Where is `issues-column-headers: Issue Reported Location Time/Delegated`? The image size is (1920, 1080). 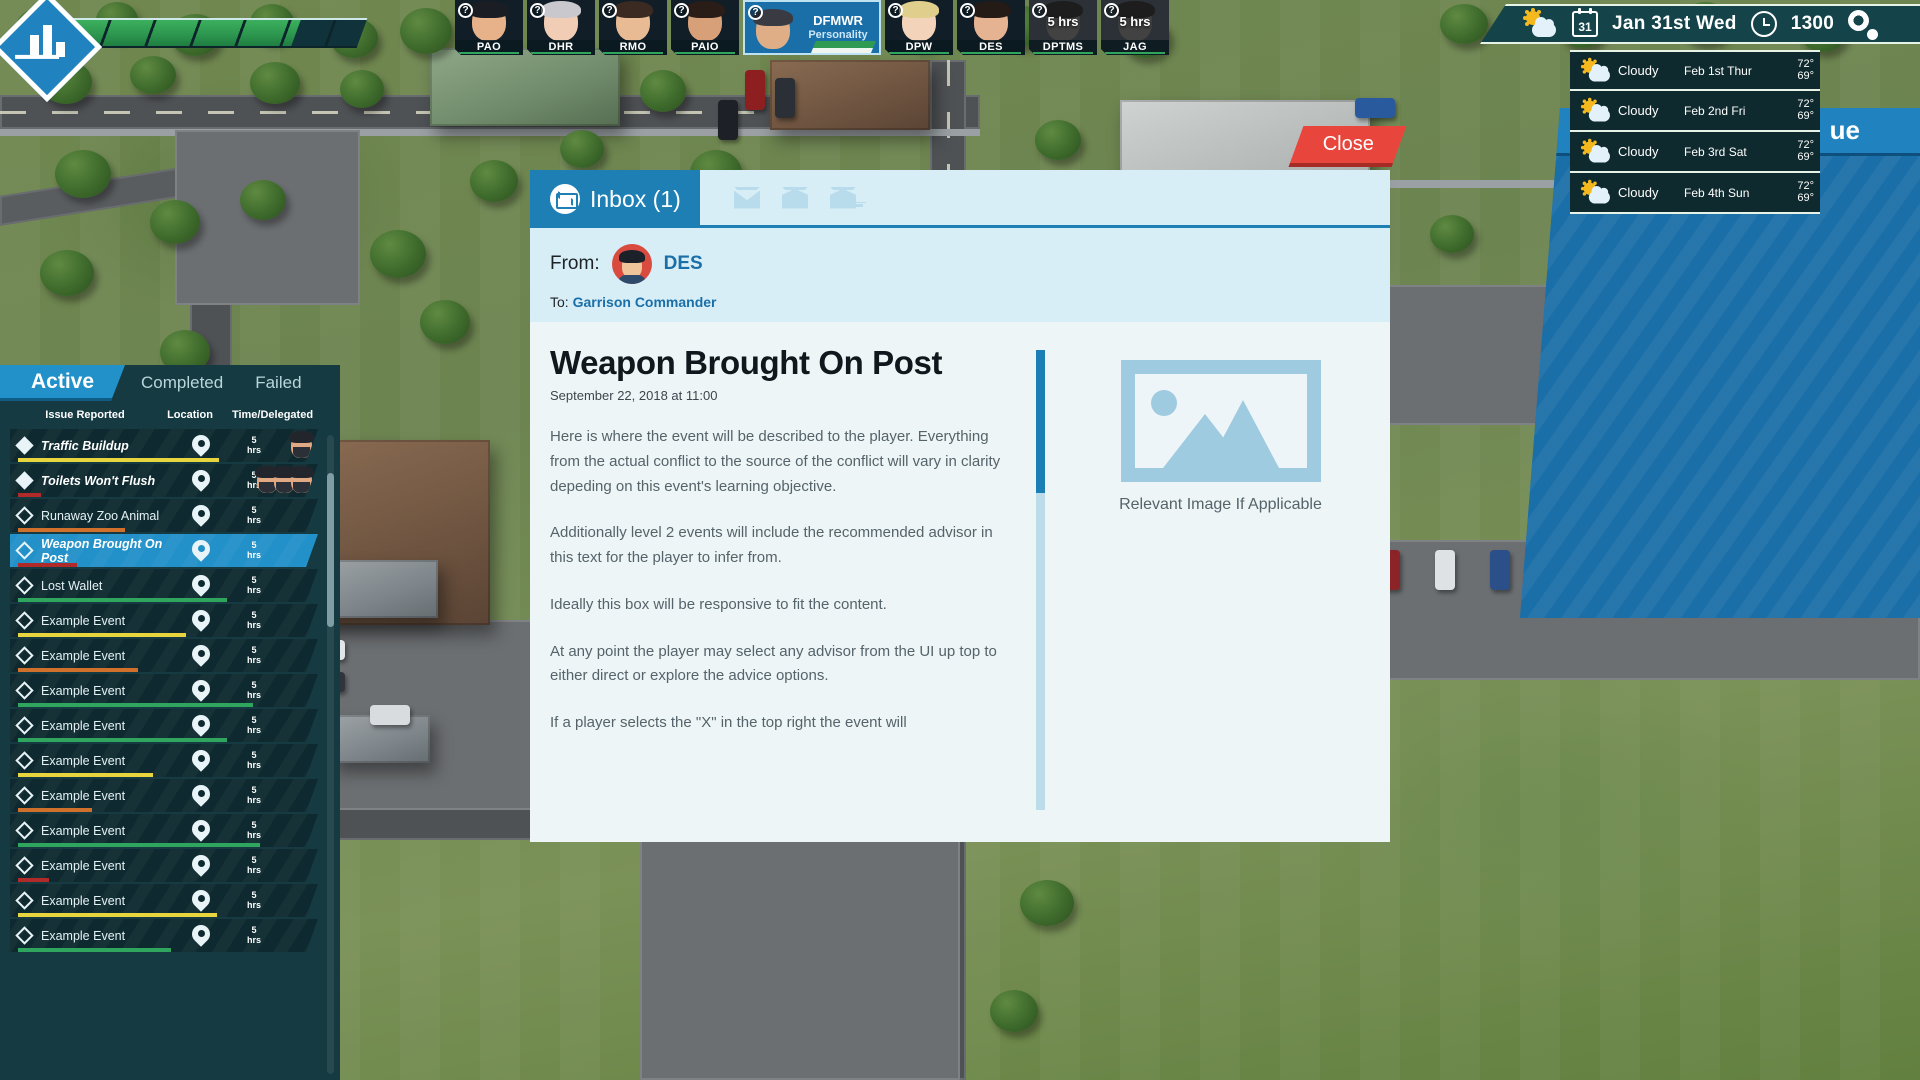
issues-column-headers: Issue Reported Location Time/Delegated is located at coordinates (170, 415).